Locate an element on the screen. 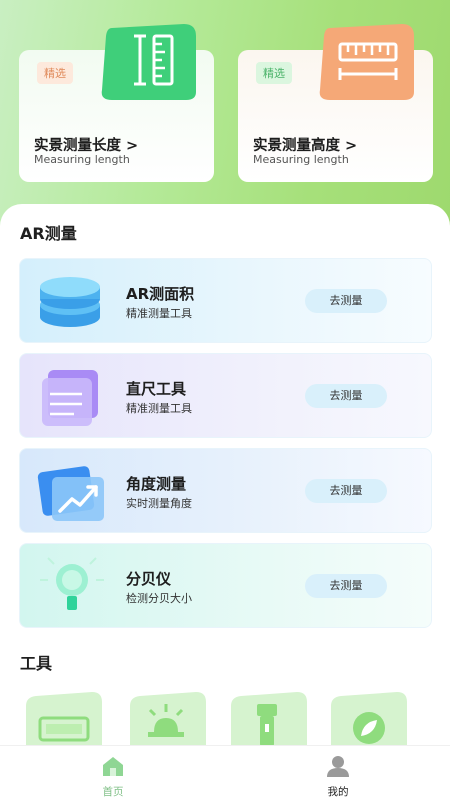 Image resolution: width=450 pixels, height=800 pixels. angle-chart-icon is located at coordinates (70, 493).